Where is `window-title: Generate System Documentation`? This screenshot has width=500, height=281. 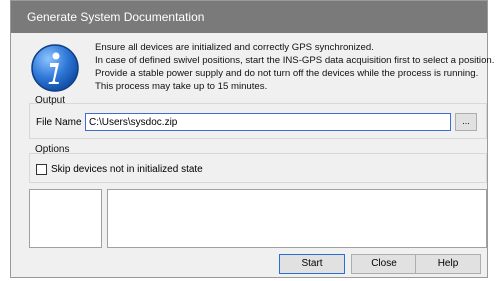
window-title: Generate System Documentation is located at coordinates (116, 17).